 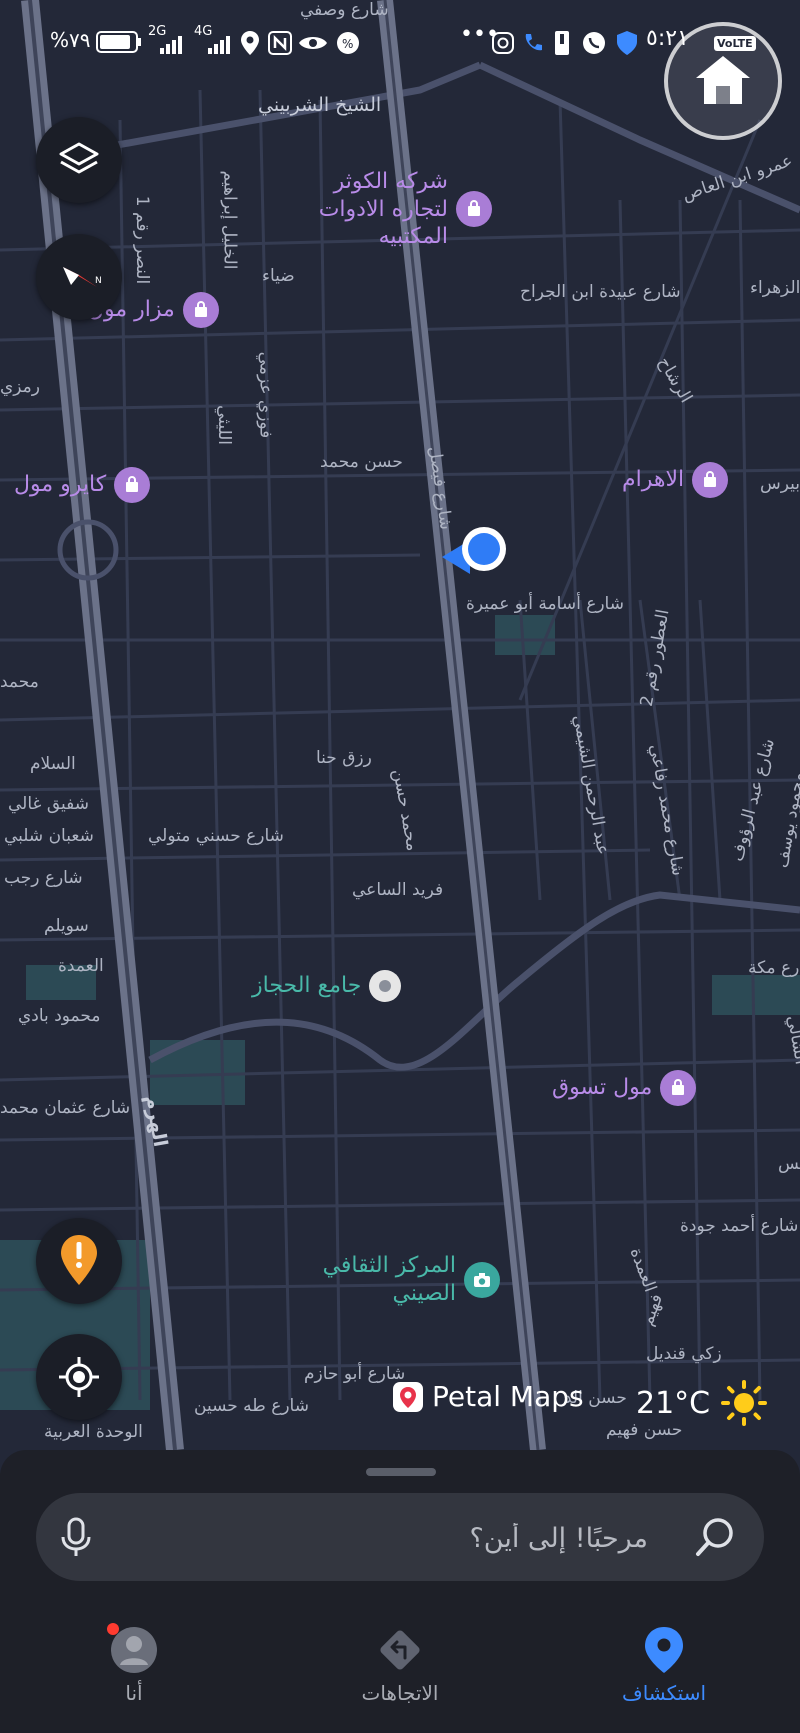 I want to click on locate-me-button, so click(x=79, y=1377).